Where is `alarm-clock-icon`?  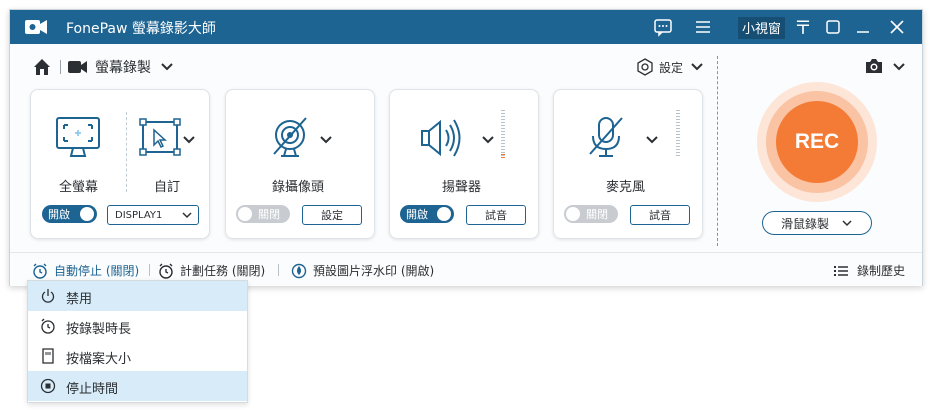
alarm-clock-icon is located at coordinates (166, 271).